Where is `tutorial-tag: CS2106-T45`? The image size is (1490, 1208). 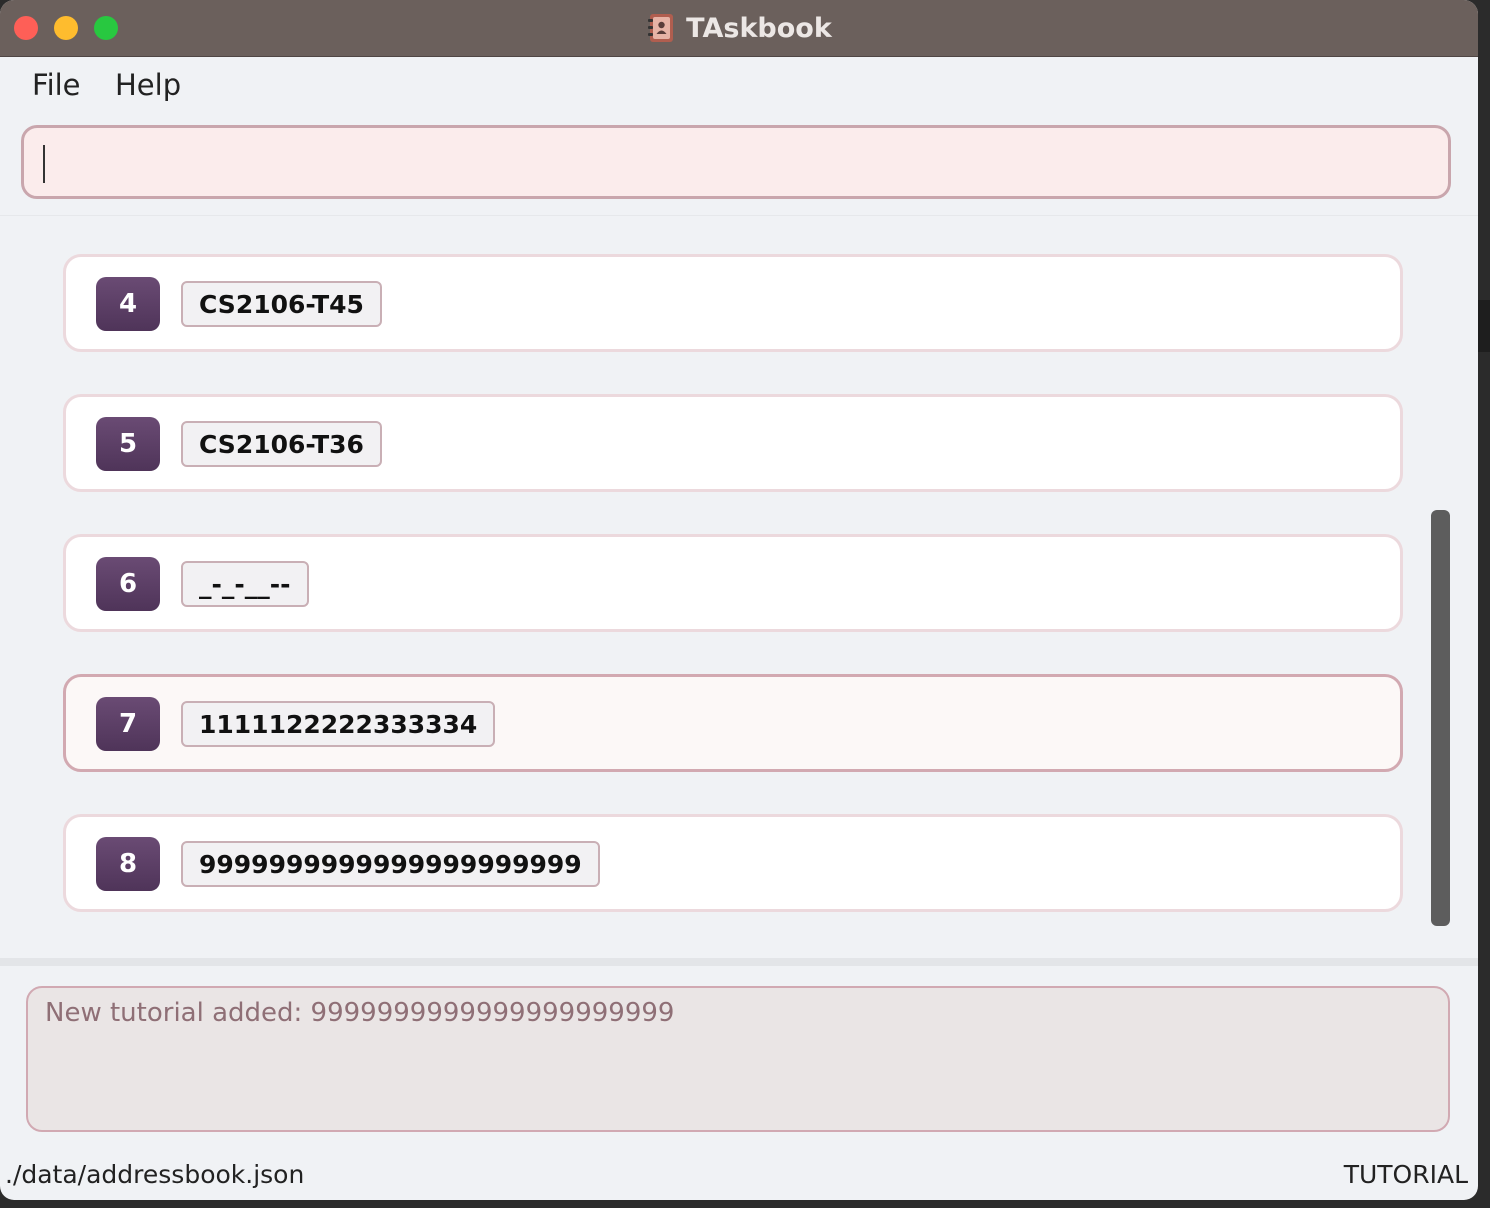 tutorial-tag: CS2106-T45 is located at coordinates (281, 304).